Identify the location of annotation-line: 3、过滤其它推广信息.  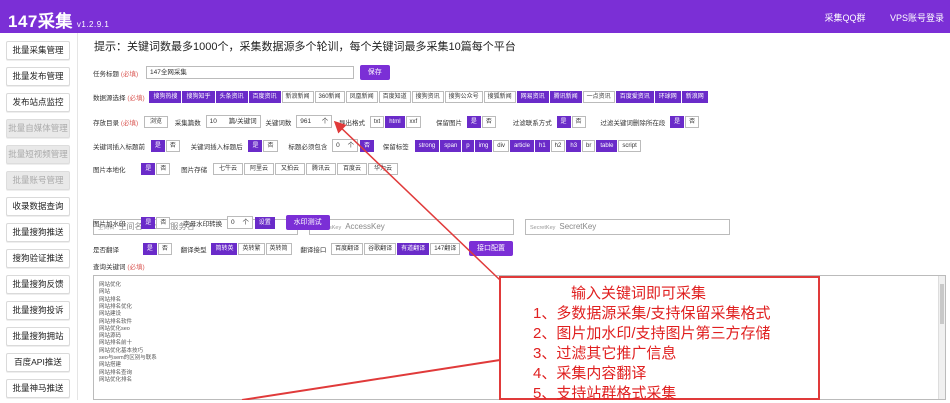
(605, 353).